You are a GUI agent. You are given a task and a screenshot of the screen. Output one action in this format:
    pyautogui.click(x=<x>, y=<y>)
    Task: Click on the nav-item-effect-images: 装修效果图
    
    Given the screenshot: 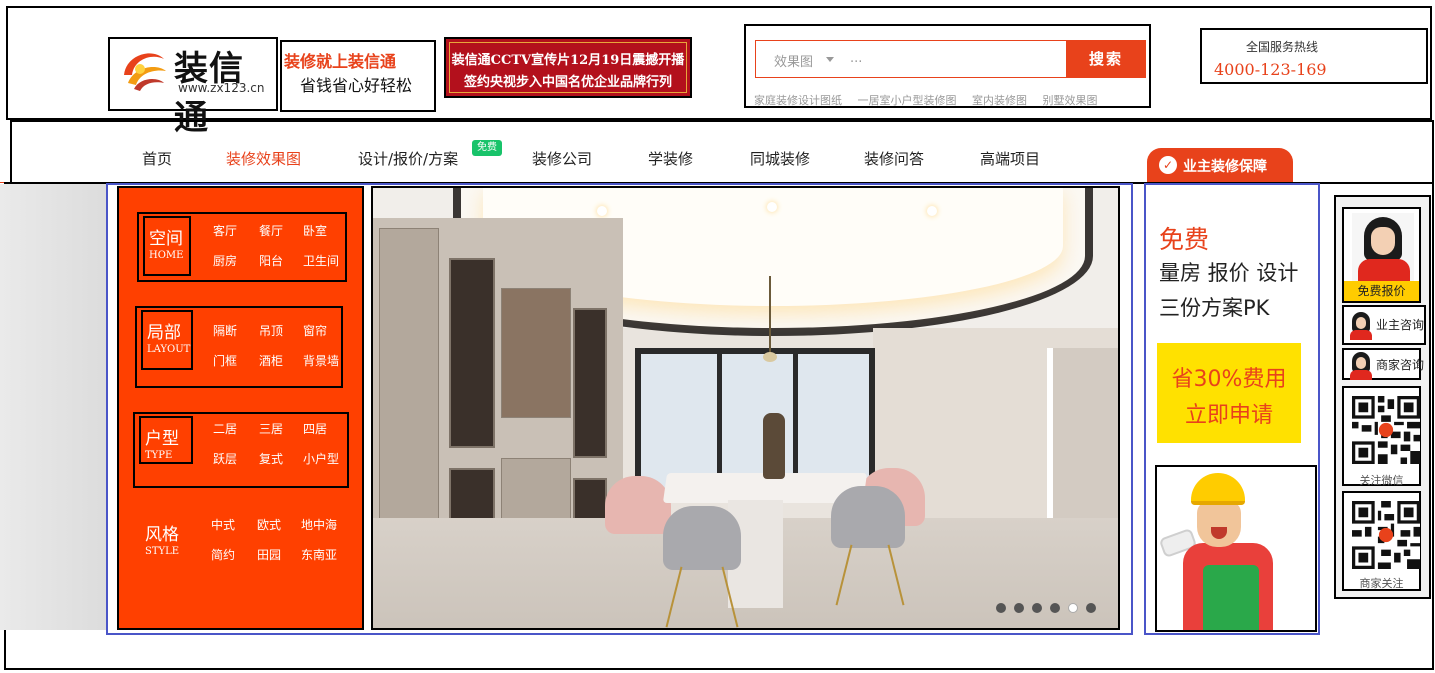 What is the action you would take?
    pyautogui.click(x=263, y=158)
    